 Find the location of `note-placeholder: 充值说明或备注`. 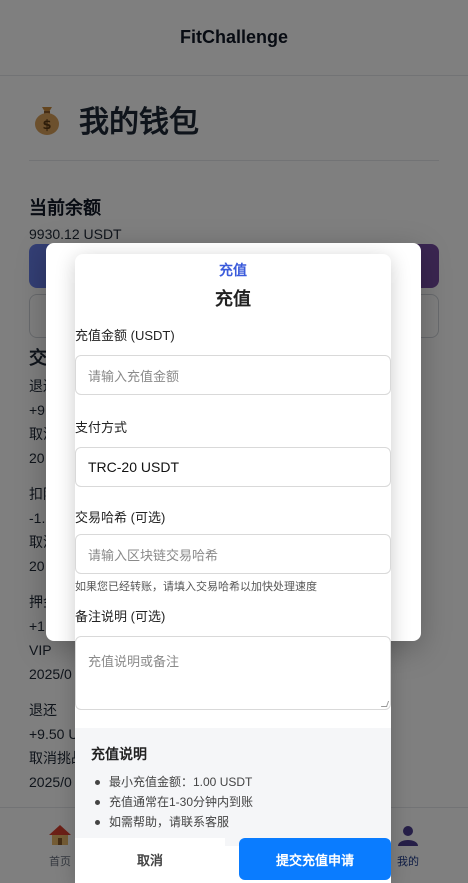

note-placeholder: 充值说明或备注 is located at coordinates (134, 661).